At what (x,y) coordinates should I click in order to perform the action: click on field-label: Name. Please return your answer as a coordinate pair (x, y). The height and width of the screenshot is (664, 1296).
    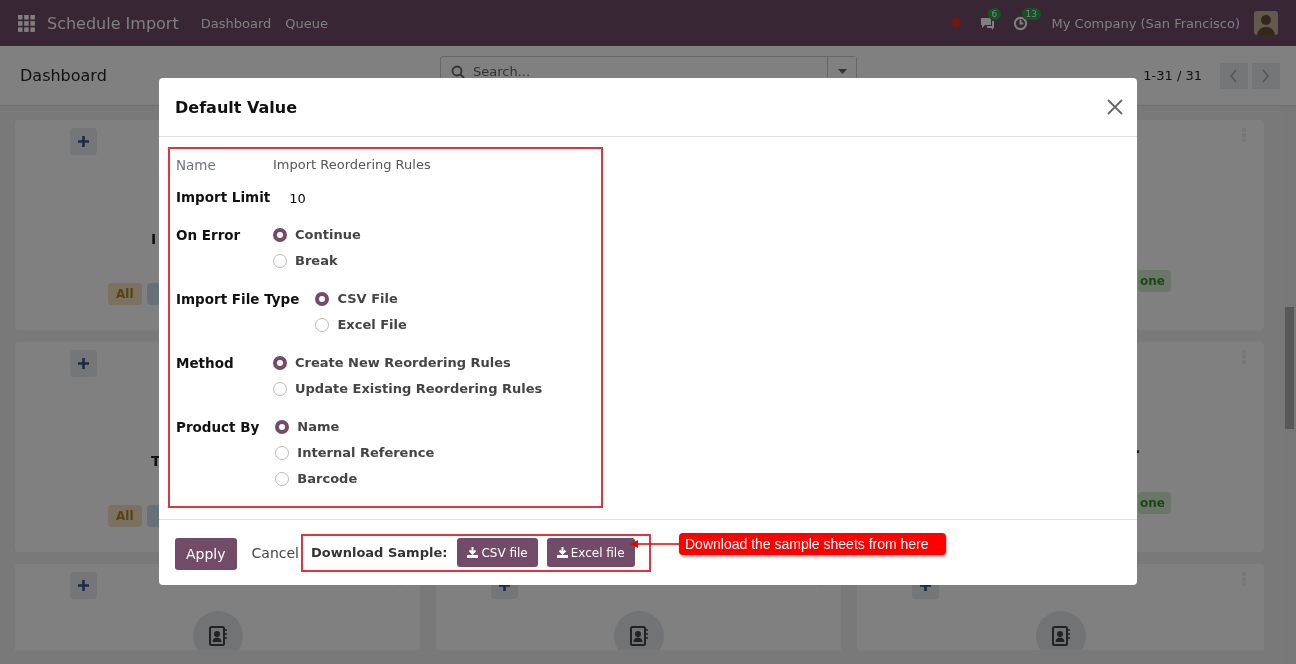
    Looking at the image, I should click on (196, 165).